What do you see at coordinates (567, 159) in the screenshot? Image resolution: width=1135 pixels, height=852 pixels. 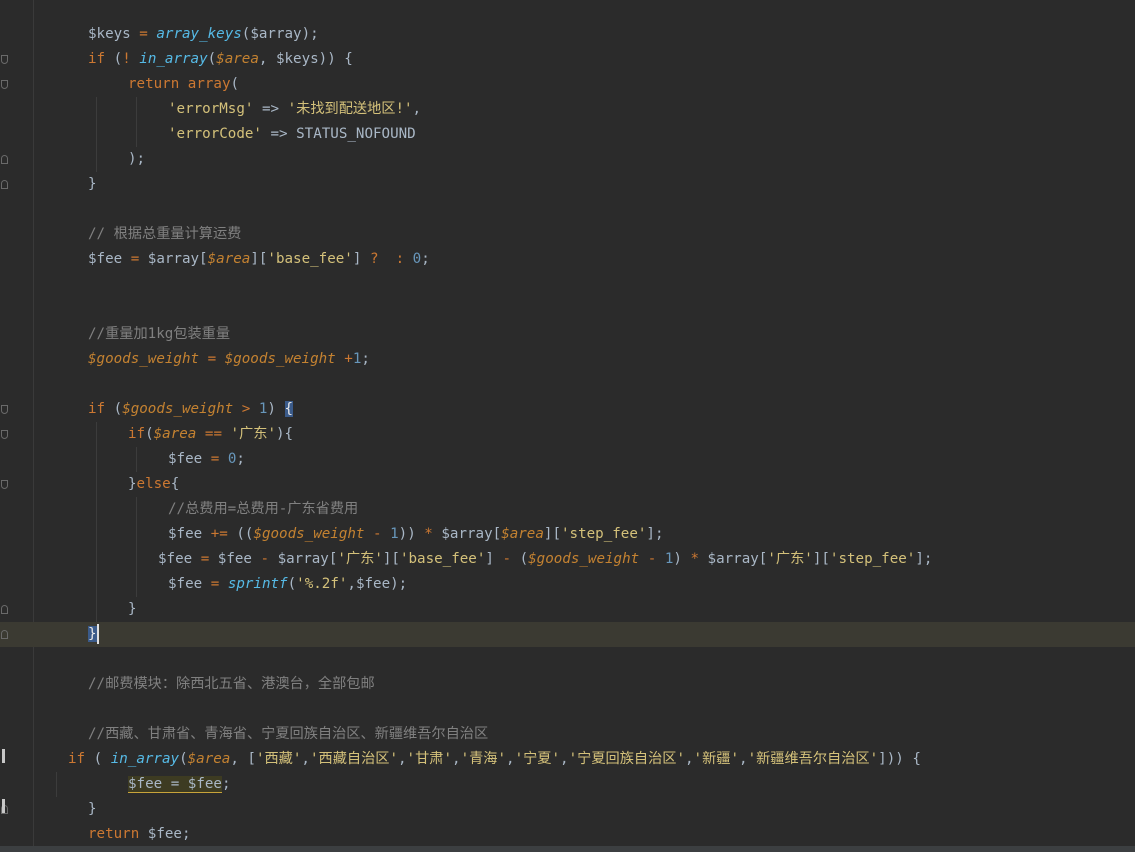 I see `code-line: );` at bounding box center [567, 159].